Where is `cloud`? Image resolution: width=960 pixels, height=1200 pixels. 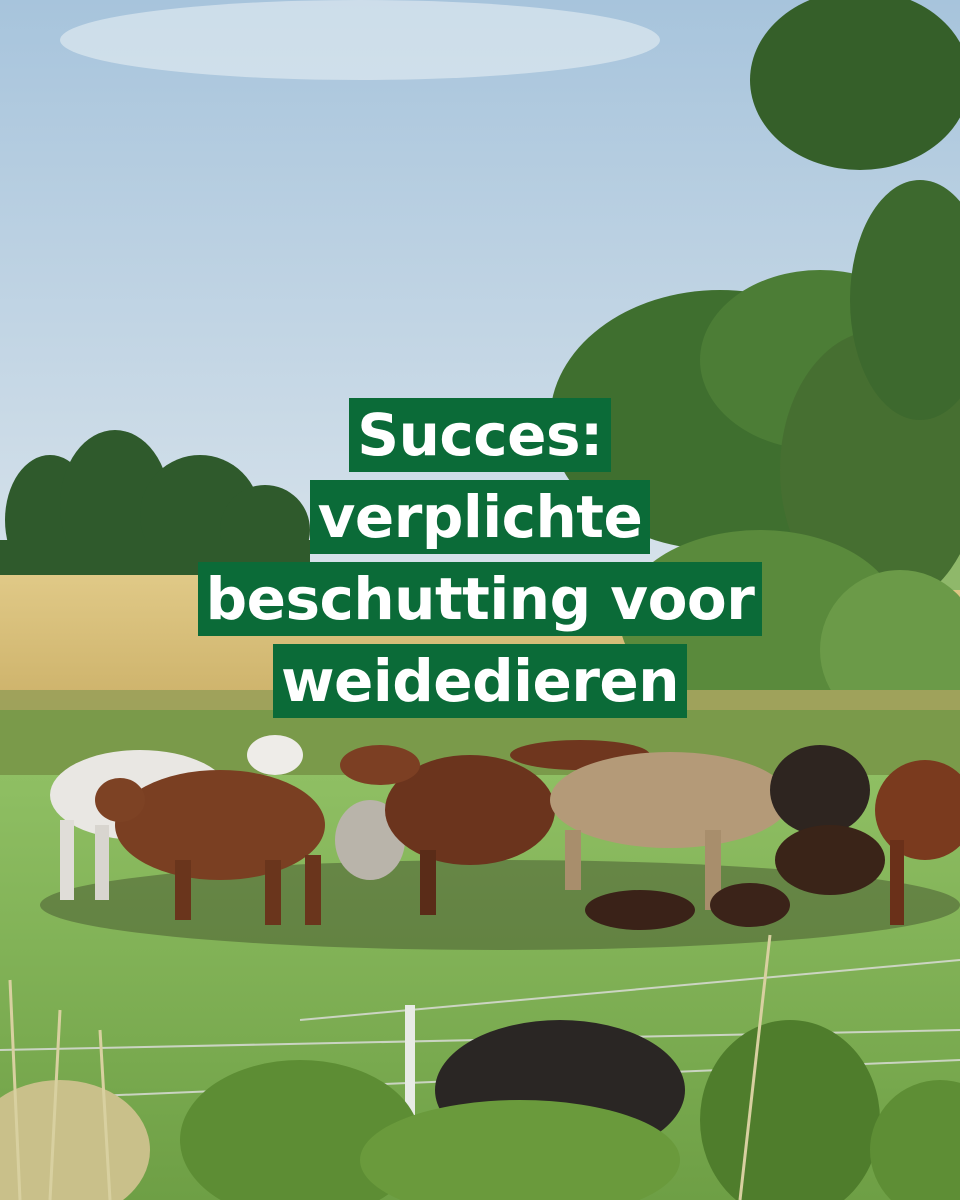 cloud is located at coordinates (360, 40).